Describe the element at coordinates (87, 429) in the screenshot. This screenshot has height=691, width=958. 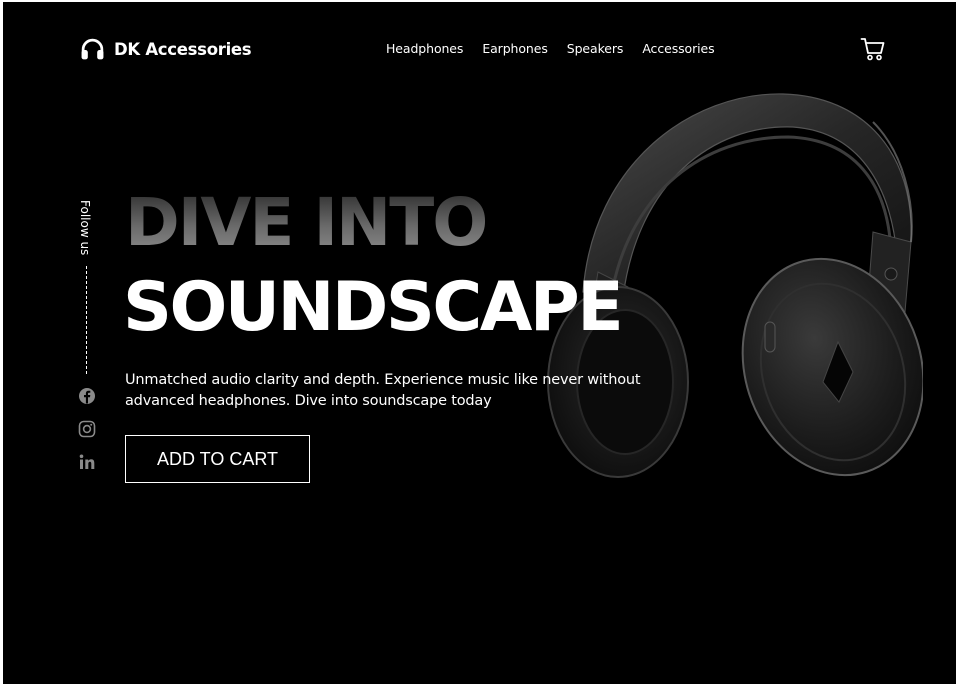
I see `instagram-icon` at that location.